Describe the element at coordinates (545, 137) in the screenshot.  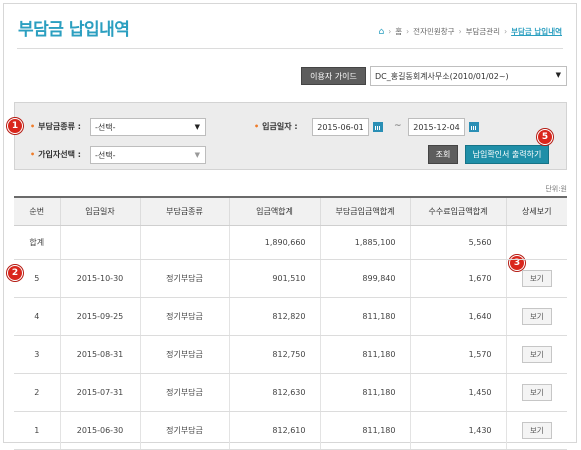
I see `callout-marker: 5` at that location.